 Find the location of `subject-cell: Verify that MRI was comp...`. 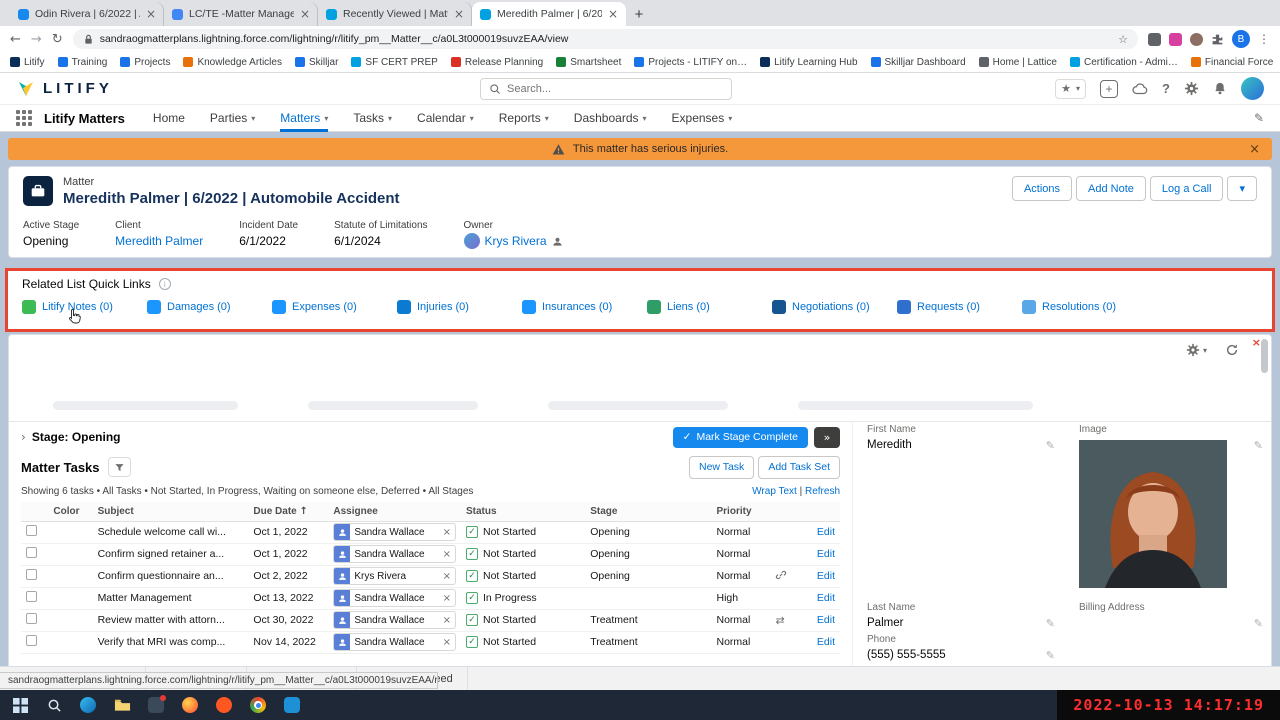

subject-cell: Verify that MRI was comp... is located at coordinates (170, 642).